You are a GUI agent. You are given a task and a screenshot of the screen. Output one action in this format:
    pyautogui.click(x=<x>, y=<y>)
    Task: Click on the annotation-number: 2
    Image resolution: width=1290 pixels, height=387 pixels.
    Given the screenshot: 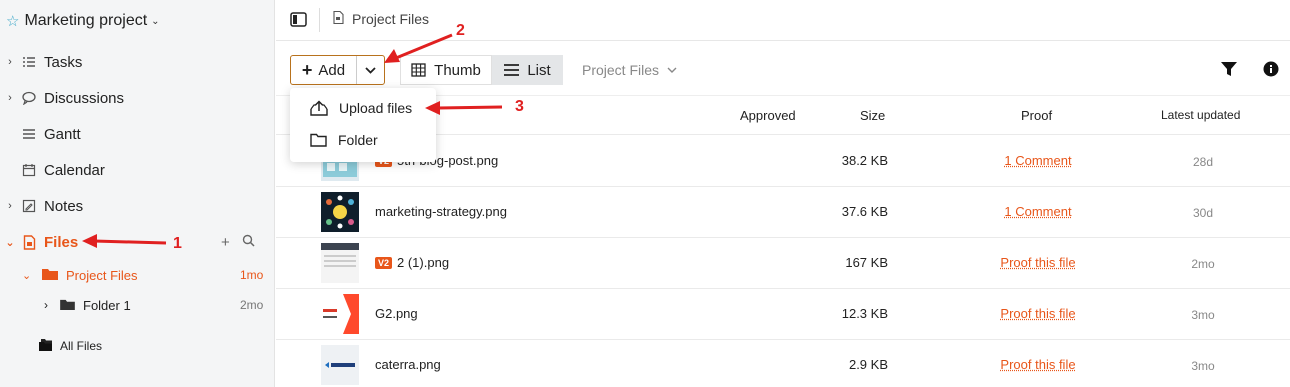 What is the action you would take?
    pyautogui.click(x=460, y=30)
    